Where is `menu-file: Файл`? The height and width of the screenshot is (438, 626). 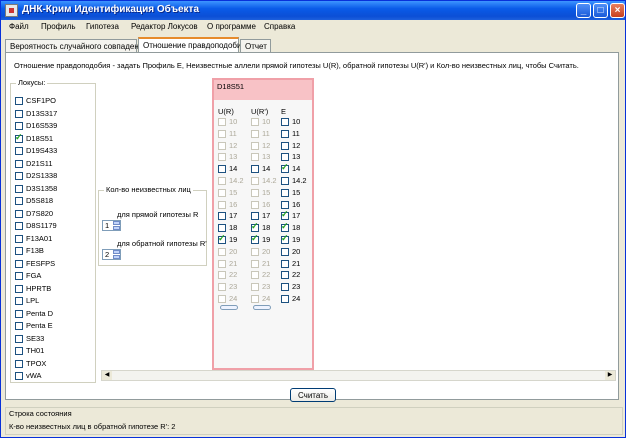
menu-file: Файл is located at coordinates (19, 26).